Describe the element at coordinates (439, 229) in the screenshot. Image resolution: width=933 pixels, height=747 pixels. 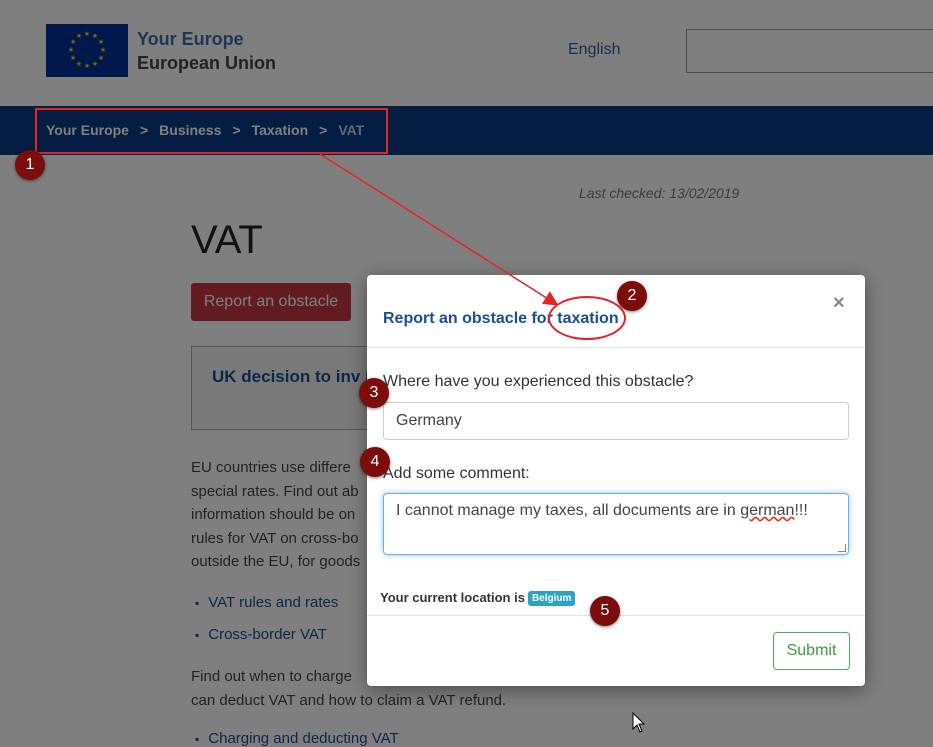
I see `annotation-arrow` at that location.